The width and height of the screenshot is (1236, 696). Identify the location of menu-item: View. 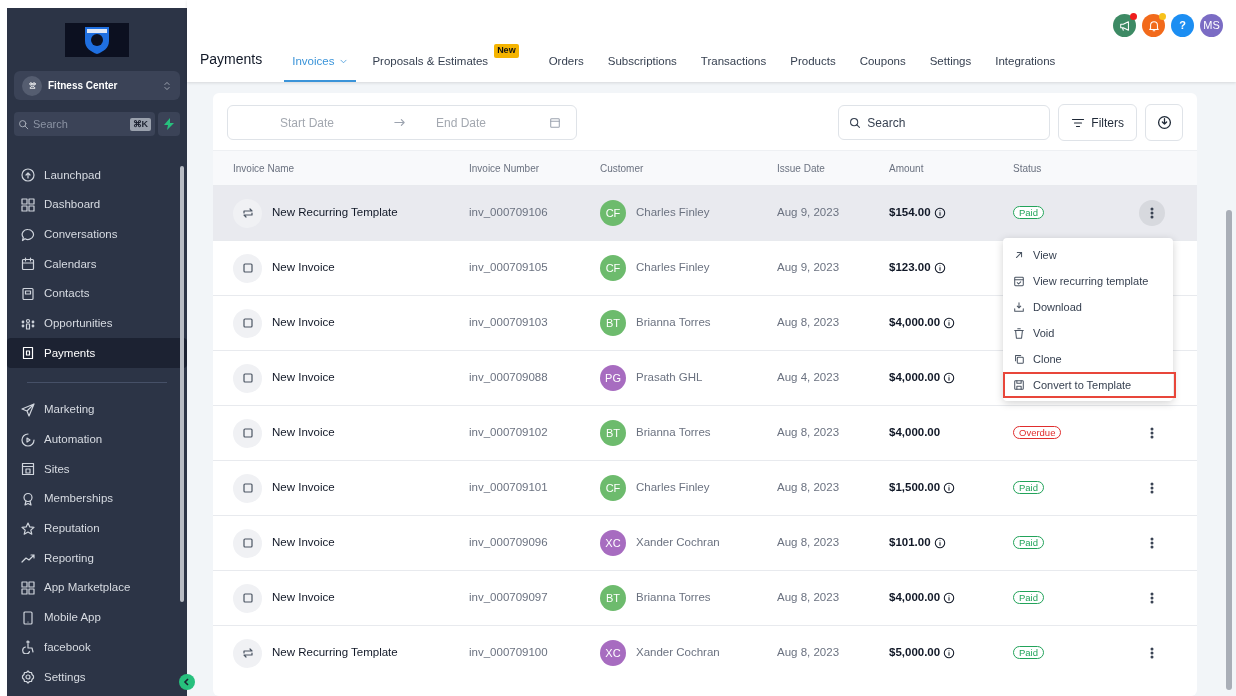
(1088, 255).